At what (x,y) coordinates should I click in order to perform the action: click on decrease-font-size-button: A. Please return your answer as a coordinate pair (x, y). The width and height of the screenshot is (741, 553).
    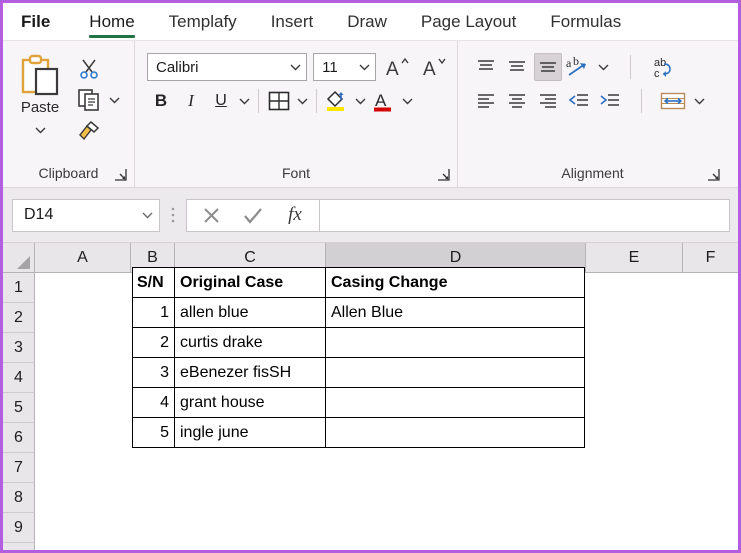
    Looking at the image, I should click on (435, 67).